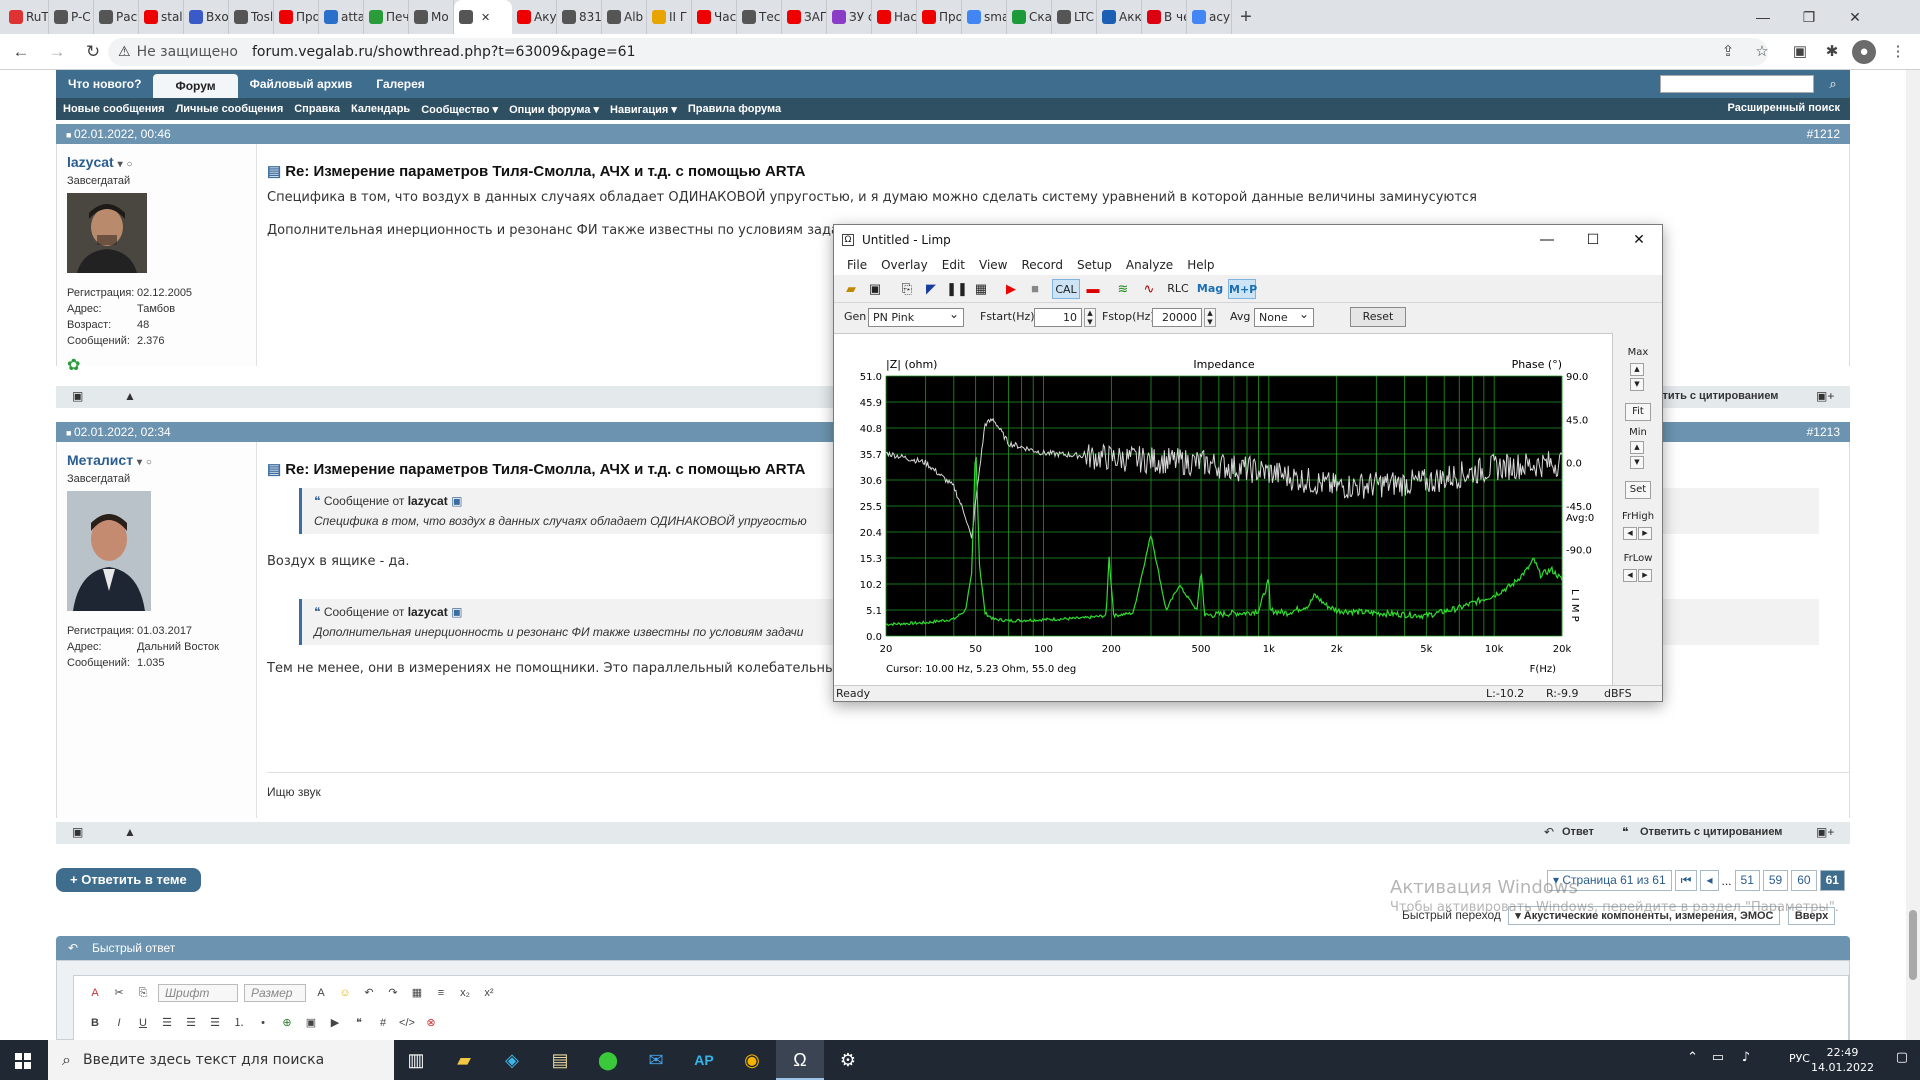  What do you see at coordinates (1200, 265) in the screenshot?
I see `menu-help: Help` at bounding box center [1200, 265].